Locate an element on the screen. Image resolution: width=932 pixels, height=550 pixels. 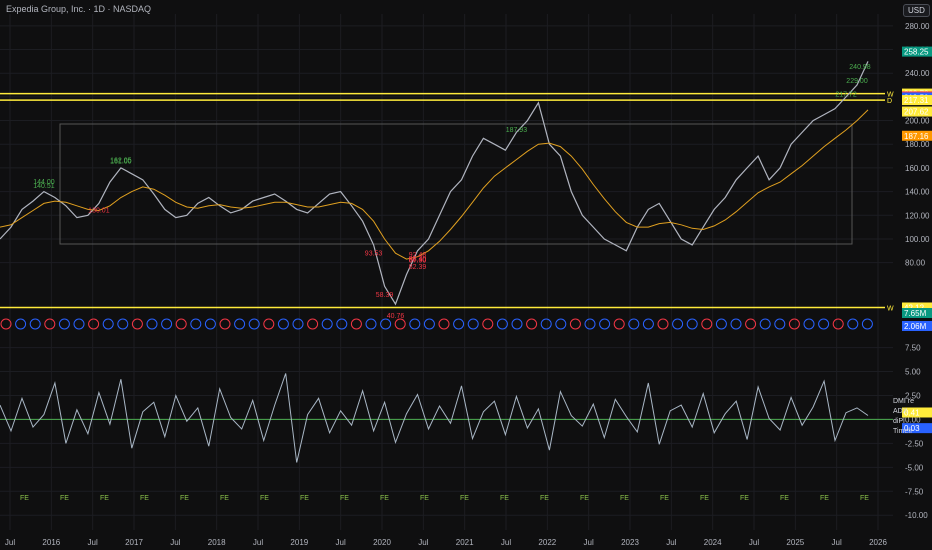
price-tag: 187.16 is located at coordinates (916, 136).